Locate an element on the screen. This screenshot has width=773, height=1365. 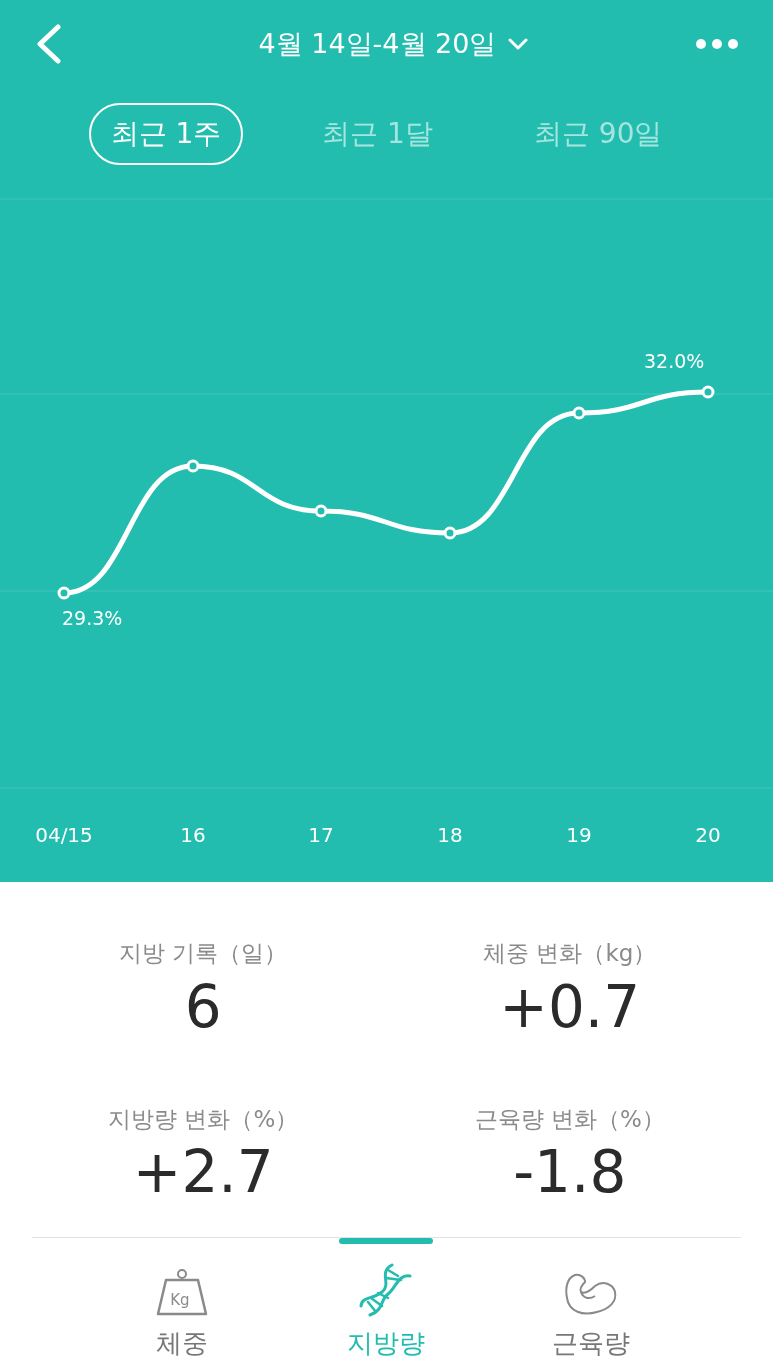
x-axis-label: 04/15 is located at coordinates (64, 835).